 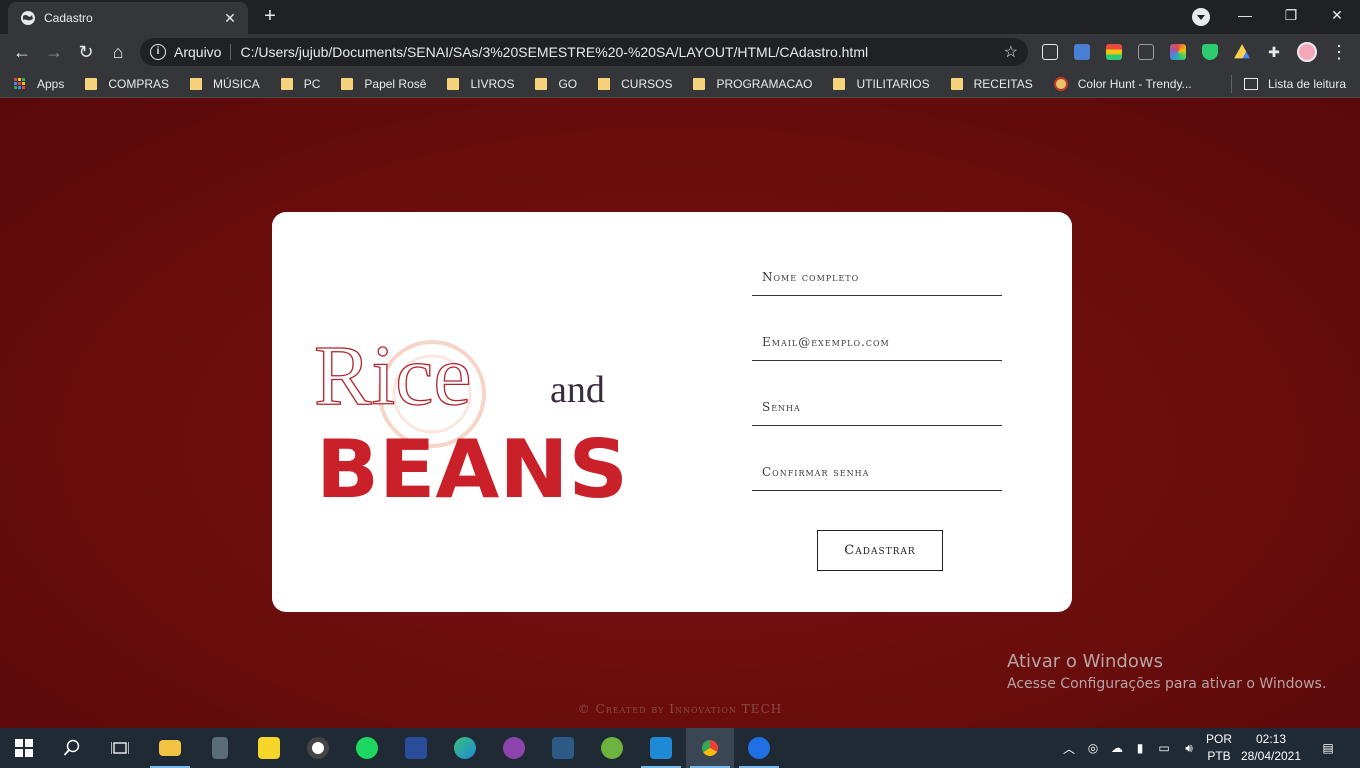 I want to click on taskbar-sticky-notes, so click(x=269, y=748).